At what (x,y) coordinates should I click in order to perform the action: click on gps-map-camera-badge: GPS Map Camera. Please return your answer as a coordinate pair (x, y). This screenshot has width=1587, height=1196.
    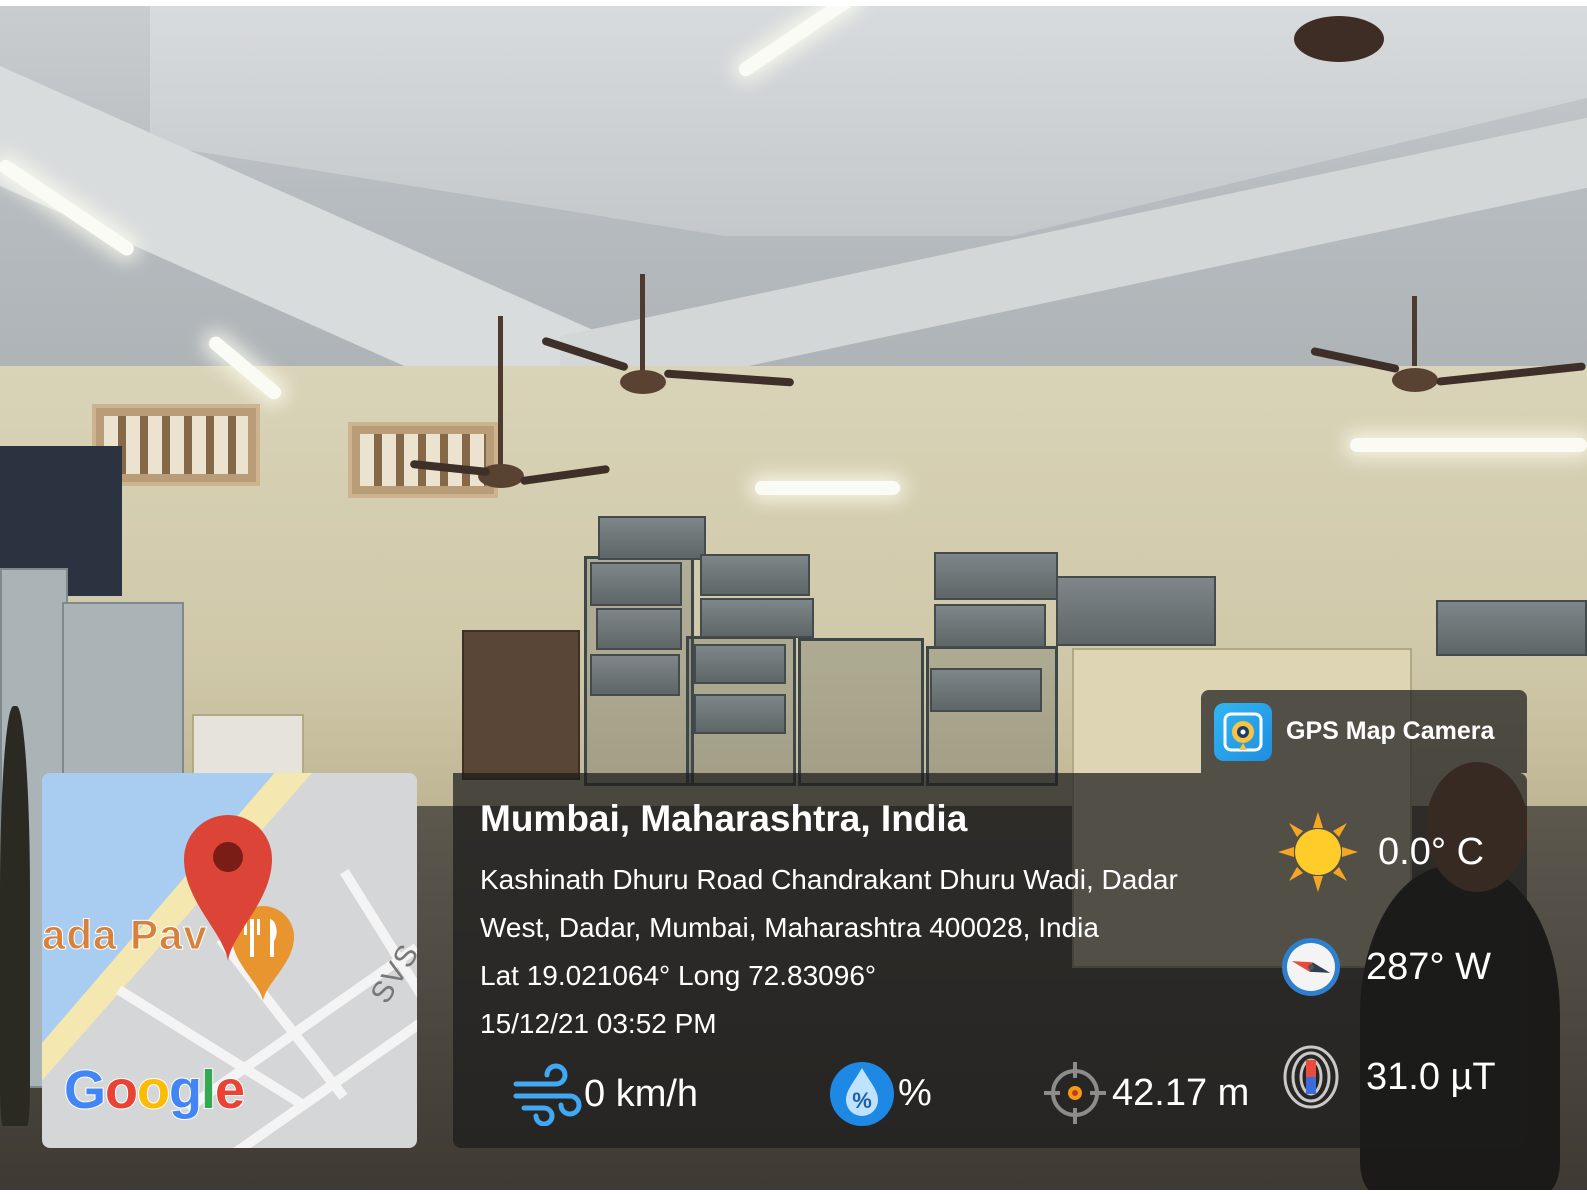
    Looking at the image, I should click on (1364, 731).